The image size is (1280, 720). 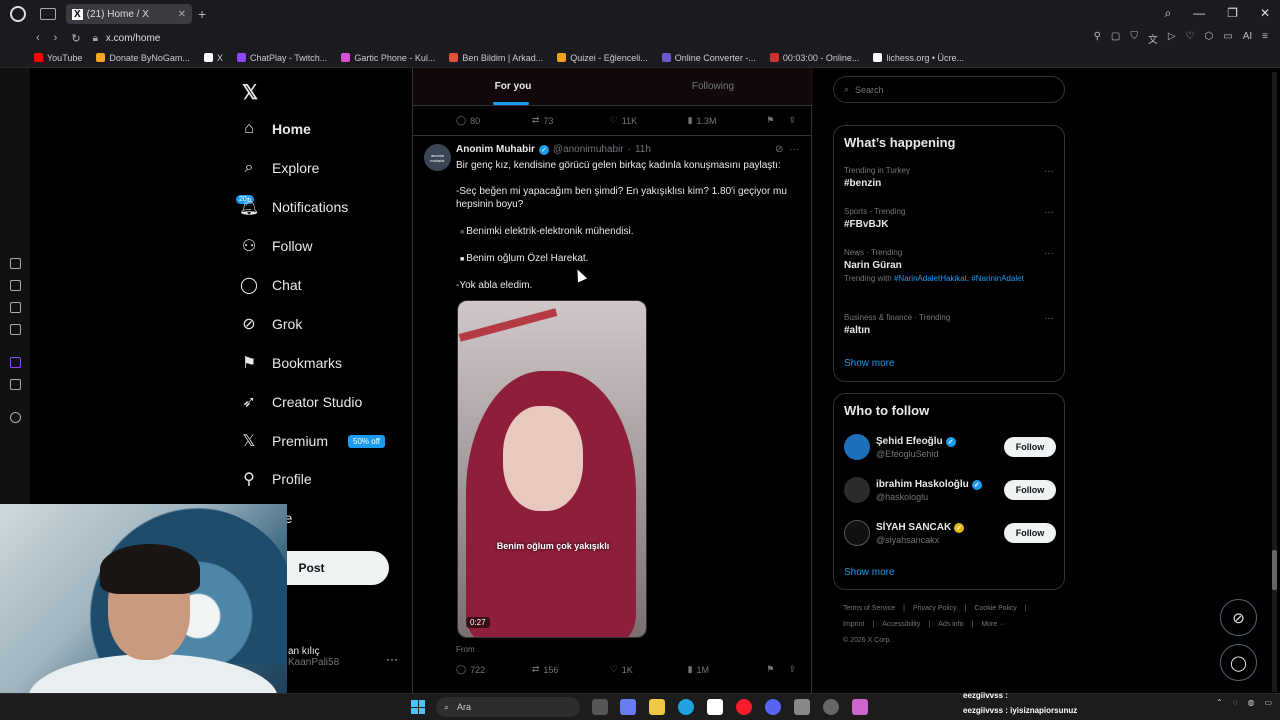 I want to click on follow-suggestion: Şehid Efeoğlu ✓ @EfeogluSehid Follow, so click(x=950, y=449).